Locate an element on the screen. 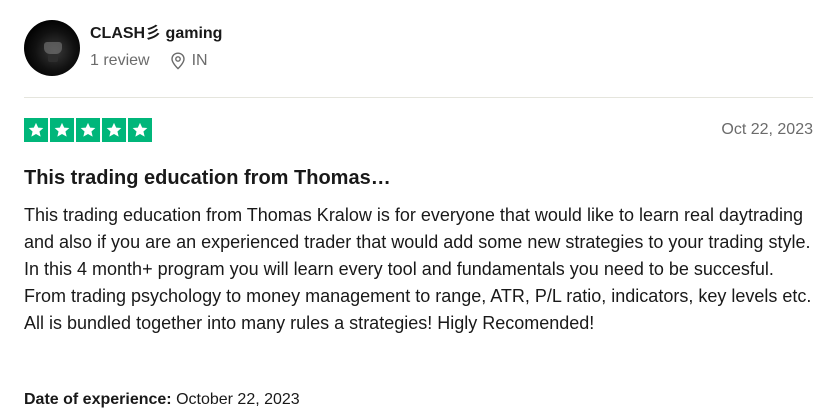 The height and width of the screenshot is (420, 833). experience-label: Date of experience: is located at coordinates (98, 399).